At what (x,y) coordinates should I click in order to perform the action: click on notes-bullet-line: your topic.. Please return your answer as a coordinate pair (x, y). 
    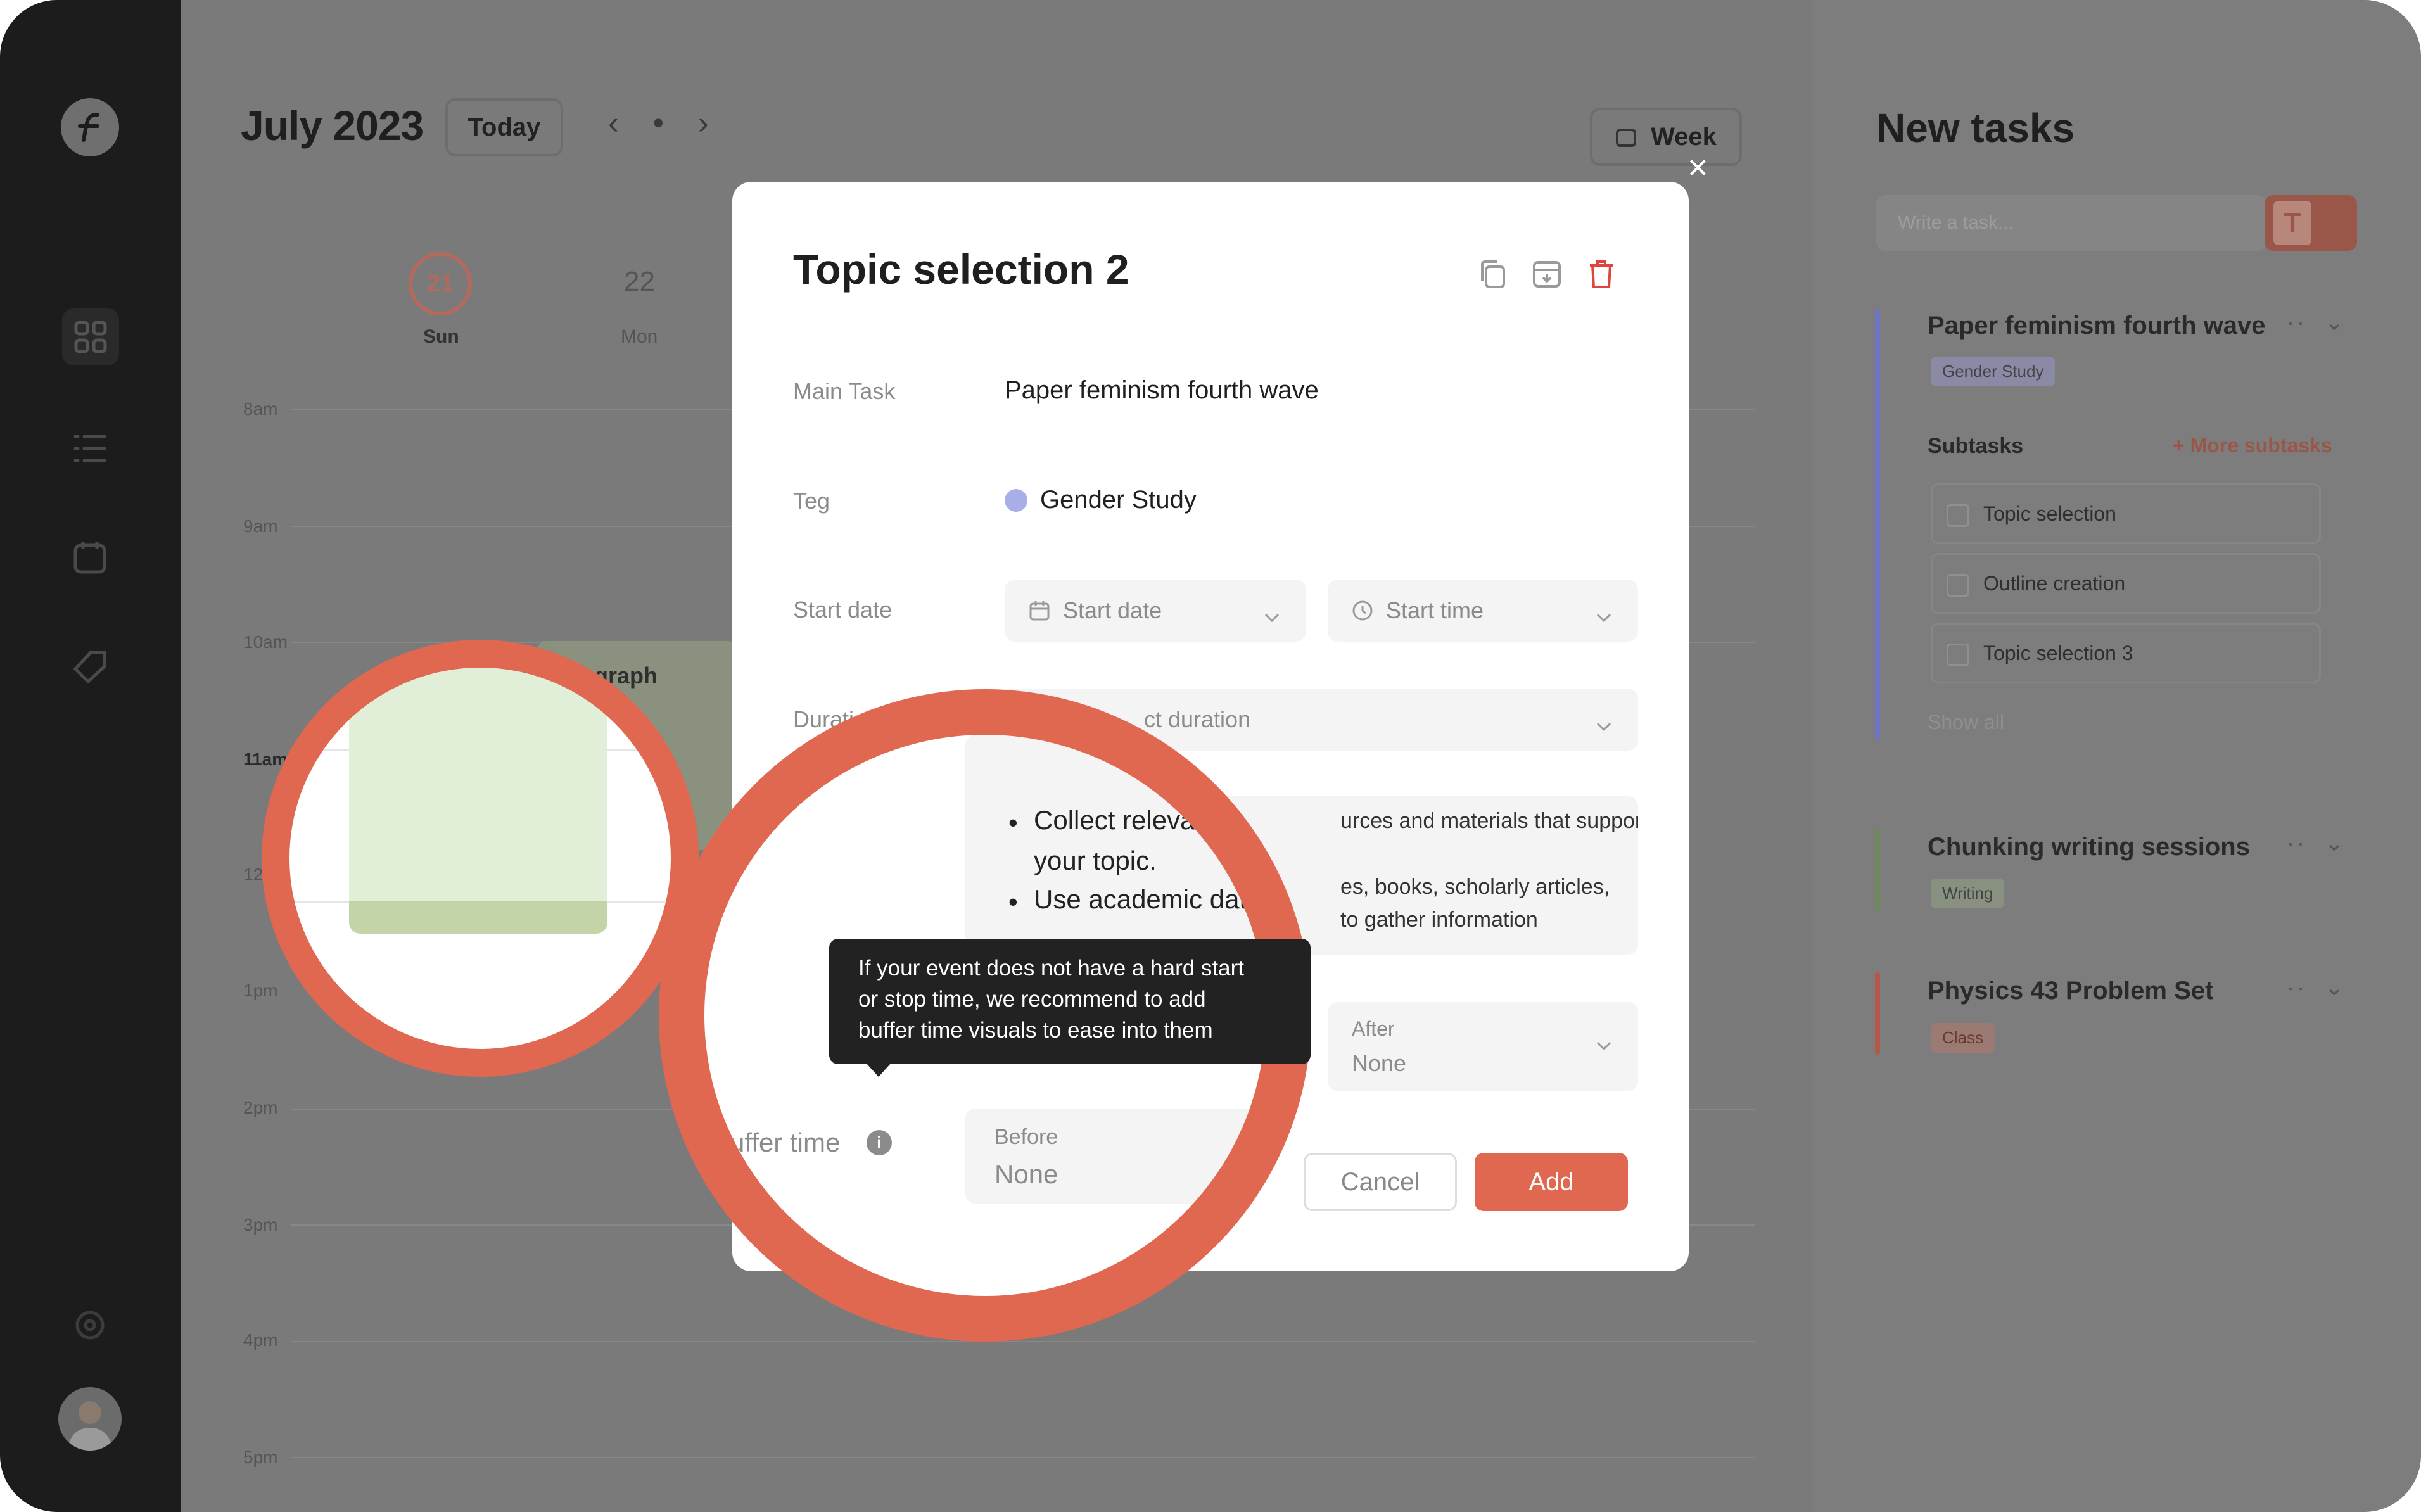
    Looking at the image, I should click on (1095, 860).